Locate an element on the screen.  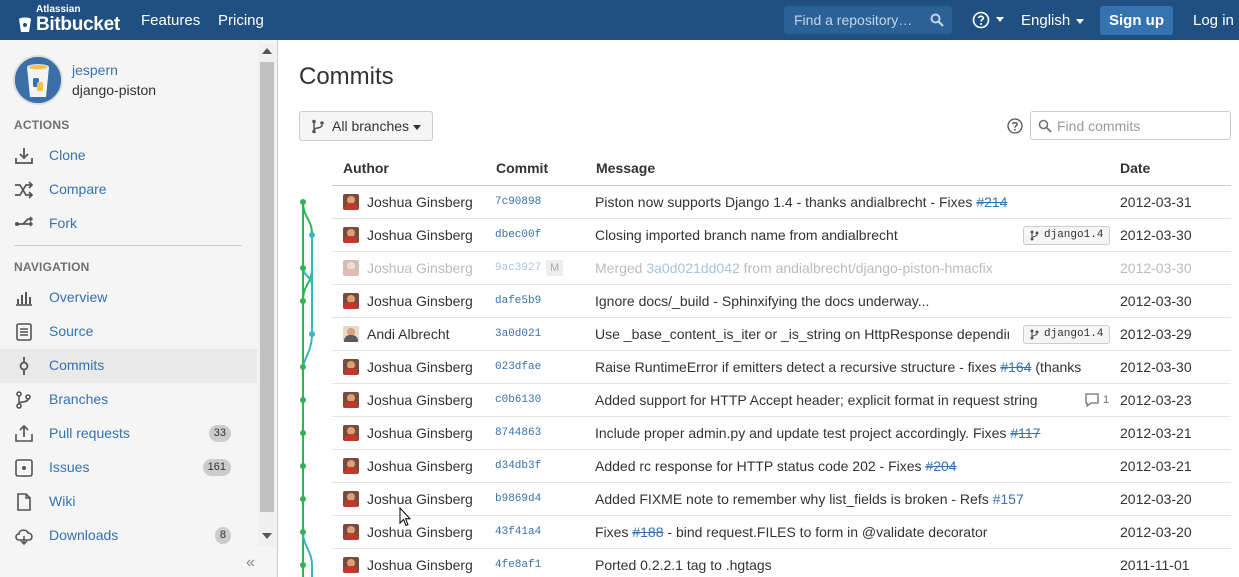
collapse-sidebar-button: « is located at coordinates (250, 563).